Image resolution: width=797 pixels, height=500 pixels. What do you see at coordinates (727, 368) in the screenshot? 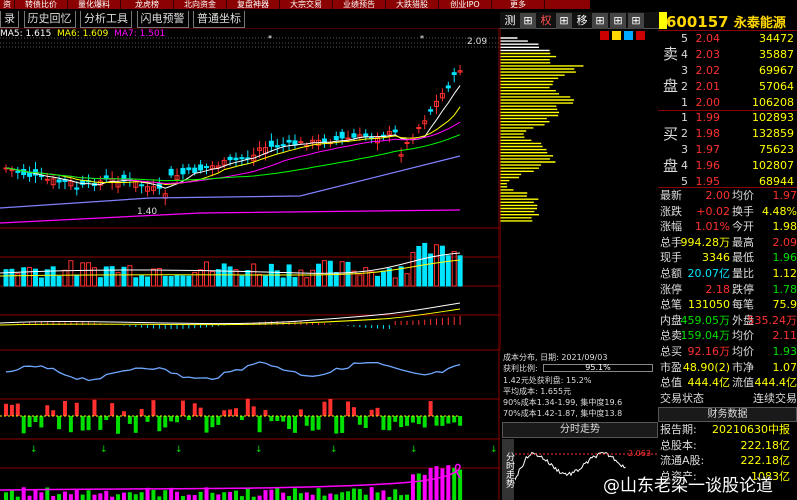
I see `quote-row: 市盈 48.90(2) 市净 1.07` at bounding box center [727, 368].